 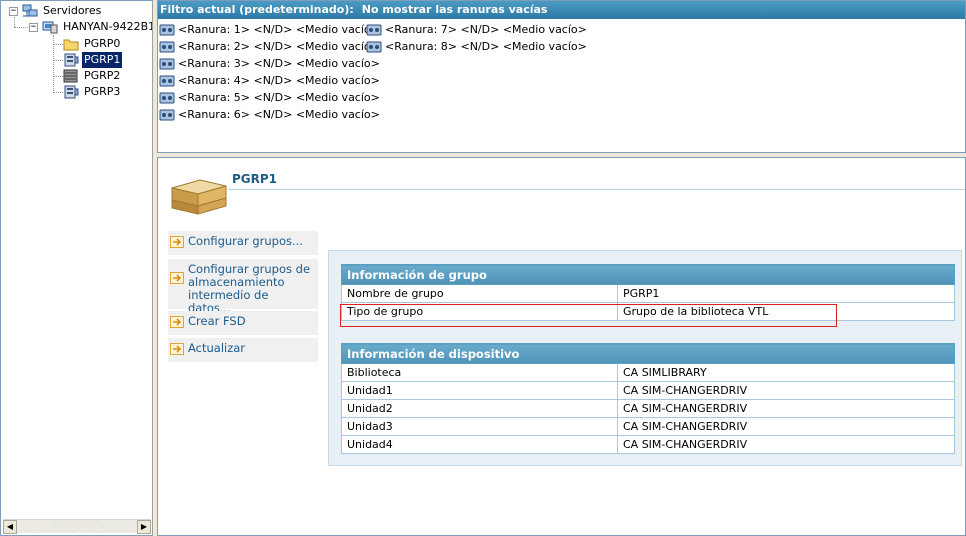 I want to click on tree-node-server: − HANYAN-9422B11, so click(x=91, y=27).